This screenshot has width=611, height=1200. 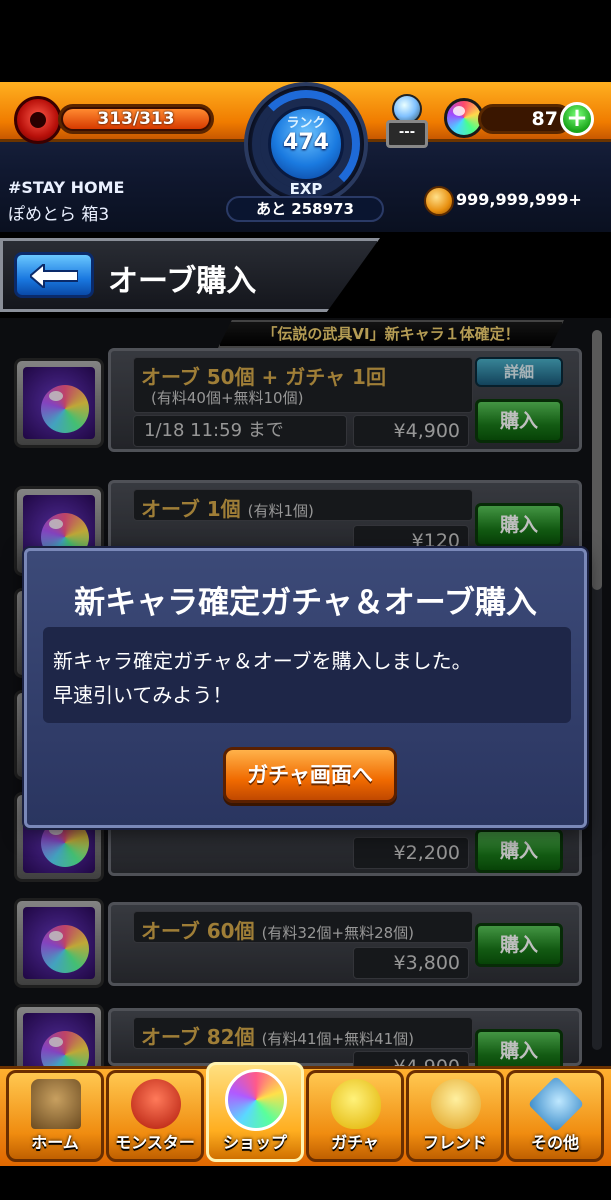 I want to click on add-orbs-button: +, so click(x=577, y=119).